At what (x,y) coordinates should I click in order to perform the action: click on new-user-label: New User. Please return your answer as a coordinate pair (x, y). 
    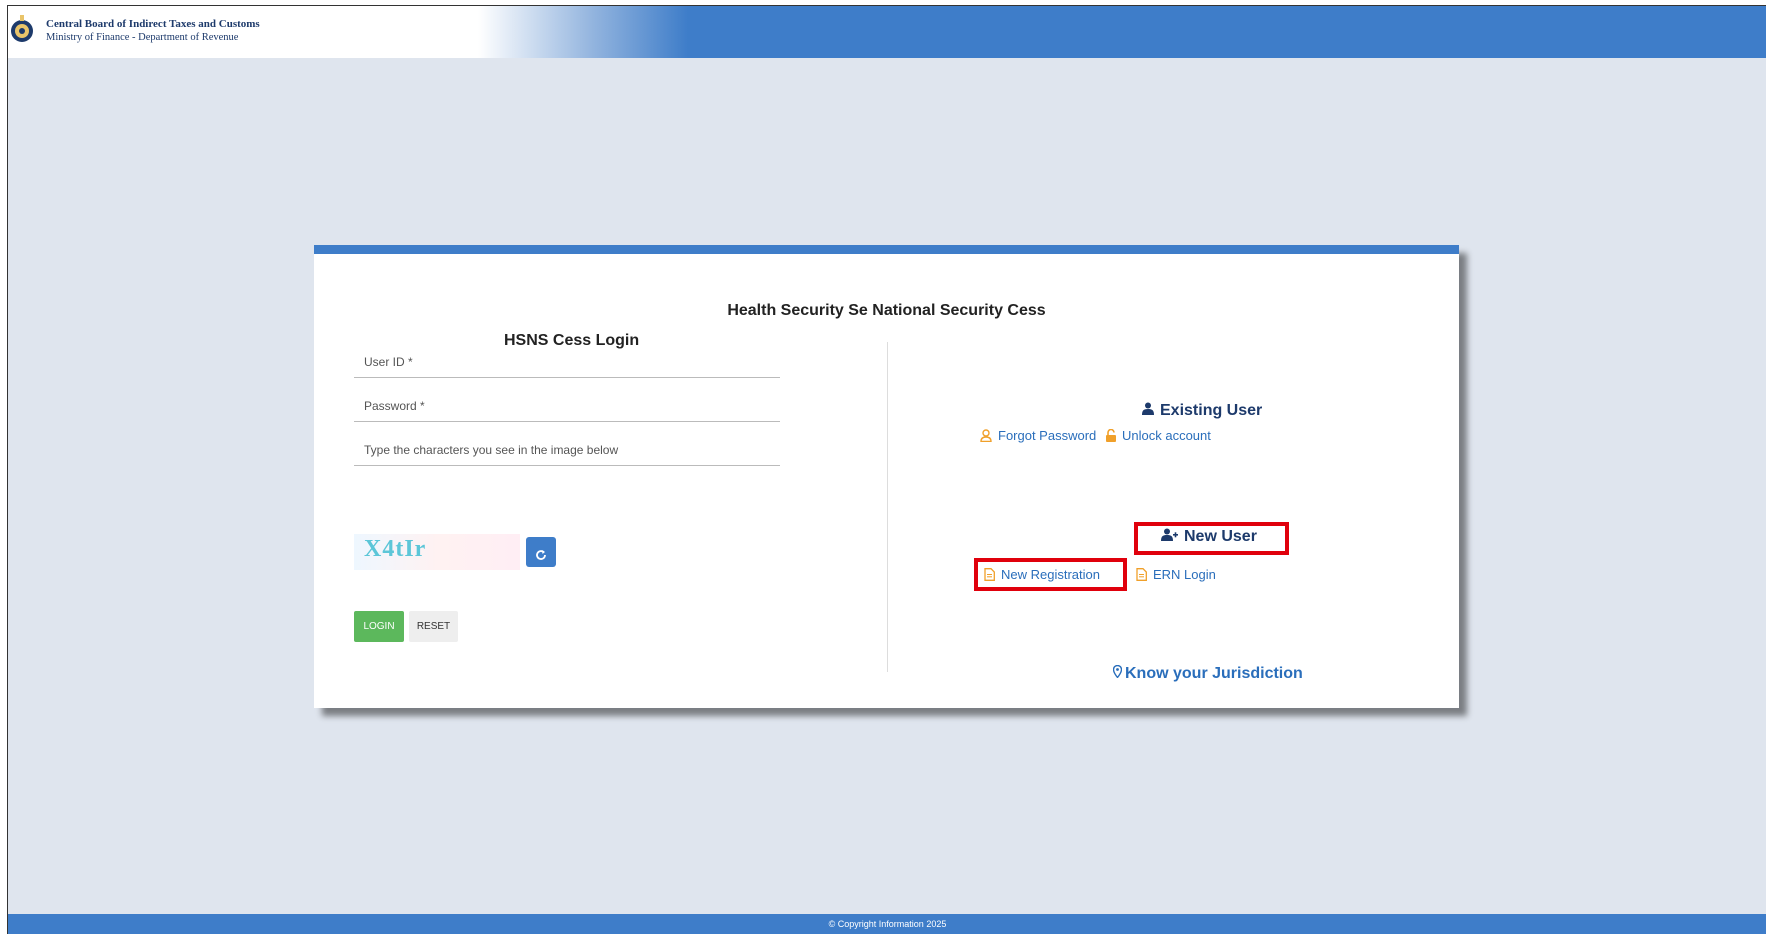
    Looking at the image, I should click on (1220, 537).